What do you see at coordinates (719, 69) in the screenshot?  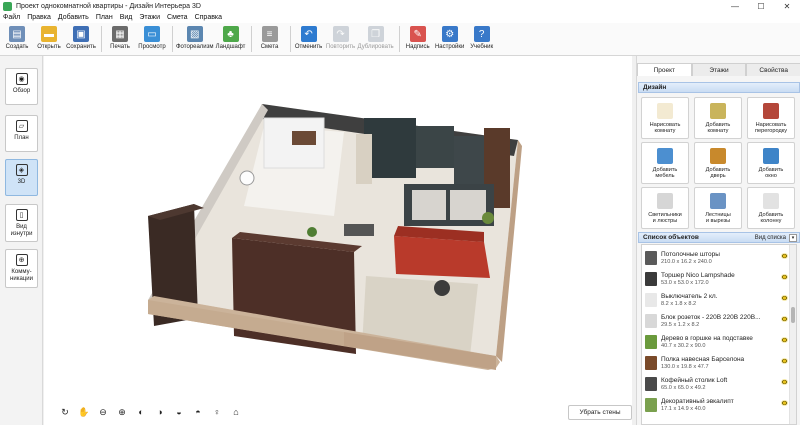 I see `tab-floors: Этажи` at bounding box center [719, 69].